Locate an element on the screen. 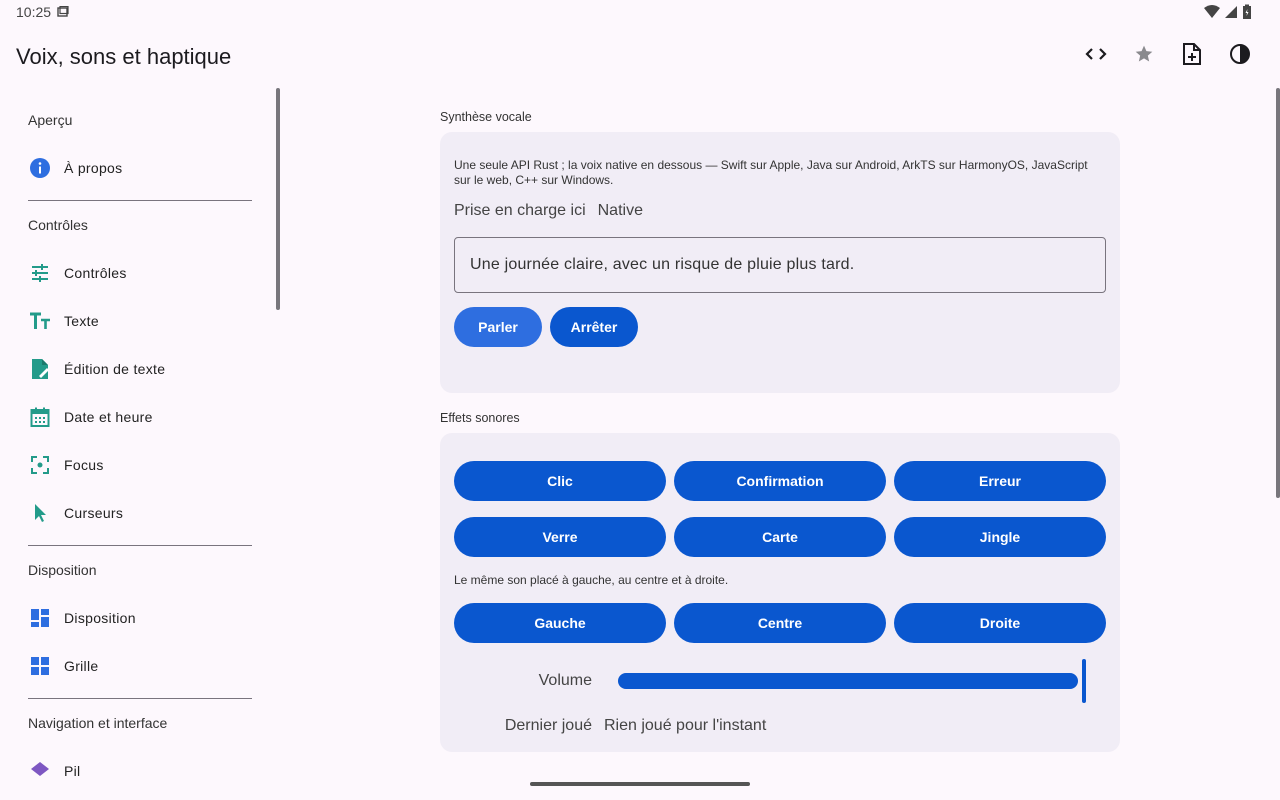 This screenshot has height=800, width=1280. calendar-icon is located at coordinates (40, 417).